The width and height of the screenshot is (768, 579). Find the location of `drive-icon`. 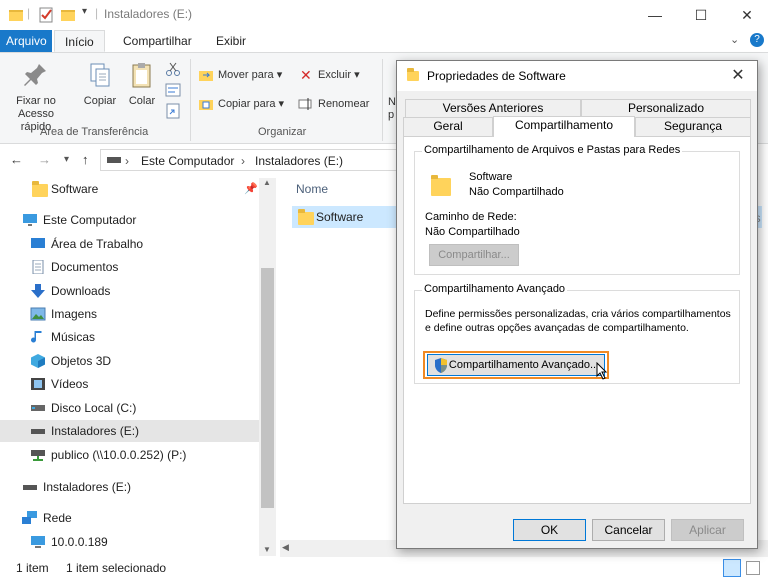

drive-icon is located at coordinates (38, 431).